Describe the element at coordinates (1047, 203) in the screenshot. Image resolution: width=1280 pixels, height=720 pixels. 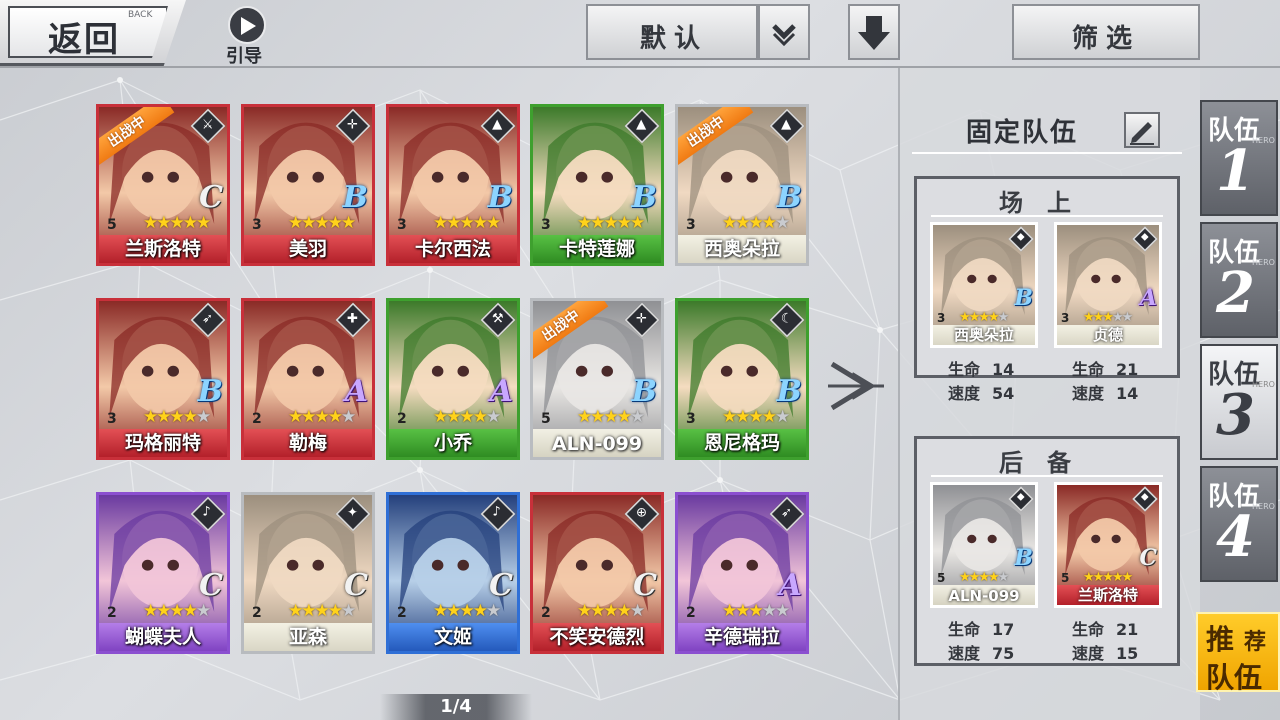
I see `field-label: 场上` at that location.